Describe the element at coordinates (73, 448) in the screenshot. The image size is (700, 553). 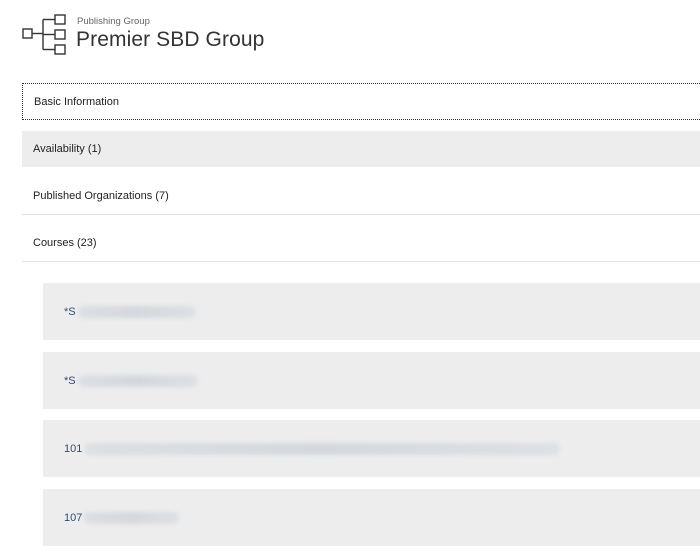
I see `course-code: 101` at that location.